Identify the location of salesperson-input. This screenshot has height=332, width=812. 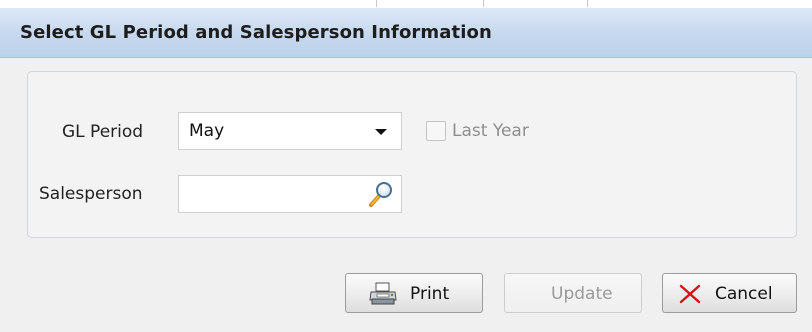
(290, 194).